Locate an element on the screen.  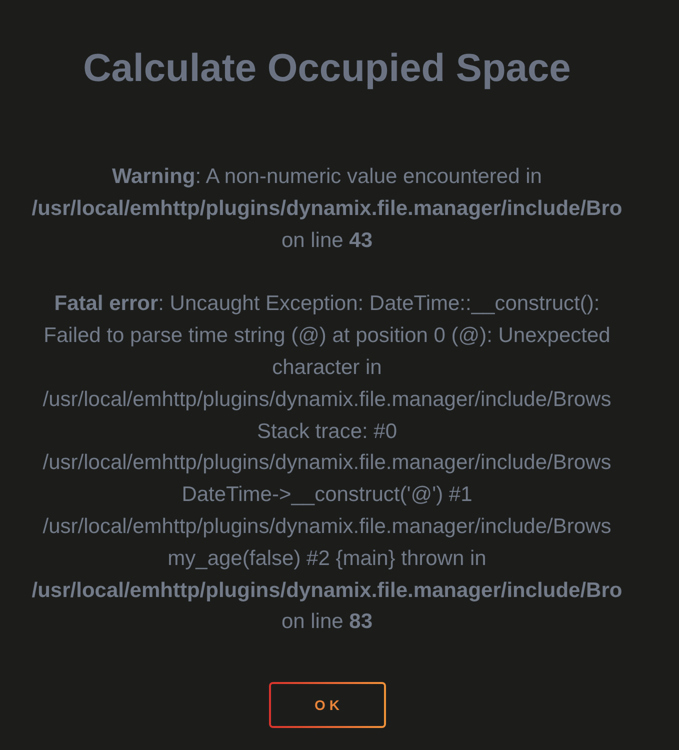
dialog-title: Calculate Occupied Space is located at coordinates (327, 69).